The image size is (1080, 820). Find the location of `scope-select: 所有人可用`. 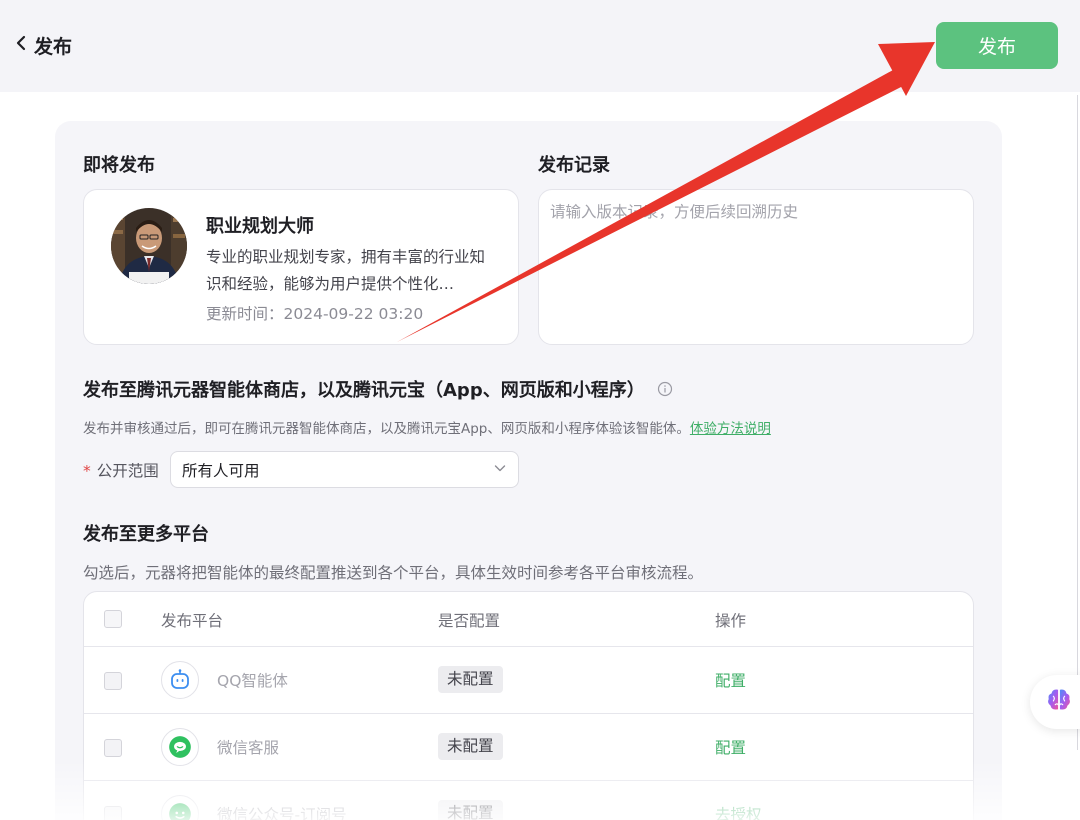

scope-select: 所有人可用 is located at coordinates (344, 469).